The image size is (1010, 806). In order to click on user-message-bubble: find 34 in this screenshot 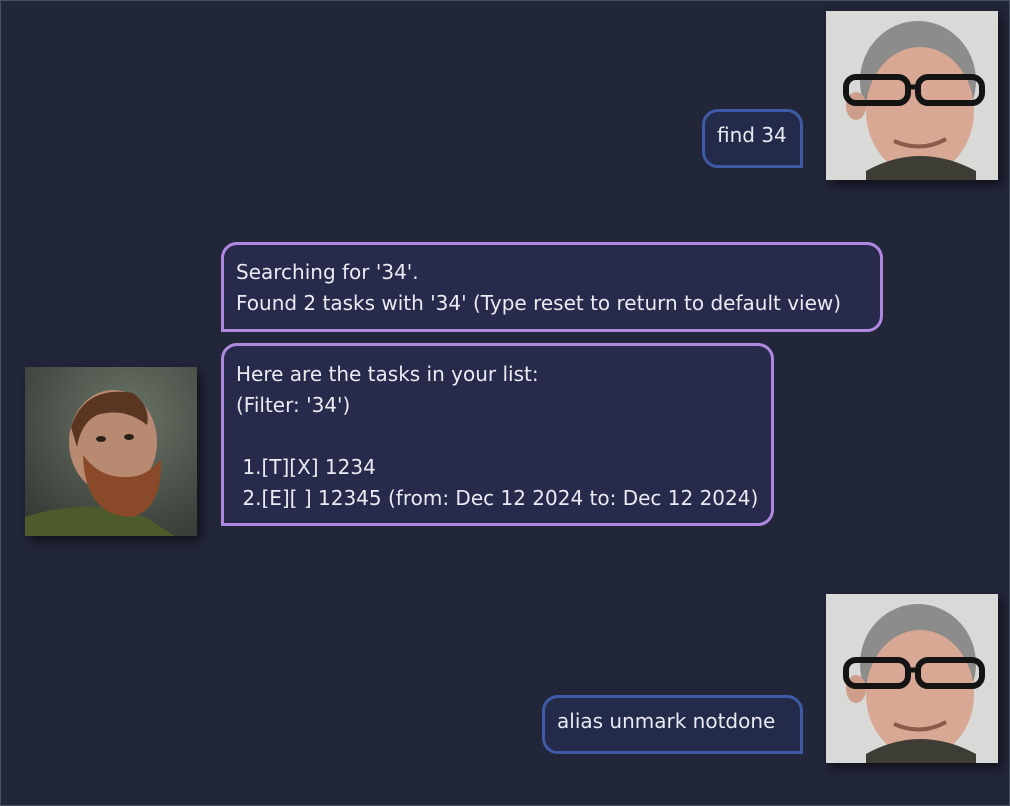, I will do `click(752, 138)`.